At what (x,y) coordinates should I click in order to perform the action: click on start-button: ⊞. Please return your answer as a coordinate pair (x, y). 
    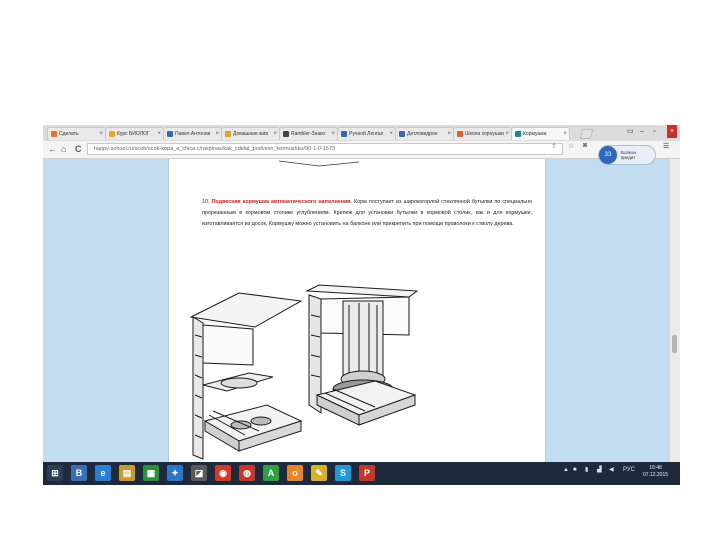
    Looking at the image, I should click on (55, 473).